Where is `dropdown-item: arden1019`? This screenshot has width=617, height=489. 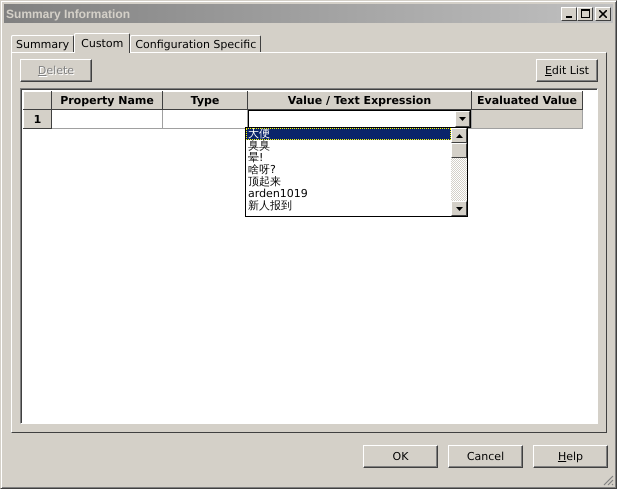
dropdown-item: arden1019 is located at coordinates (348, 194).